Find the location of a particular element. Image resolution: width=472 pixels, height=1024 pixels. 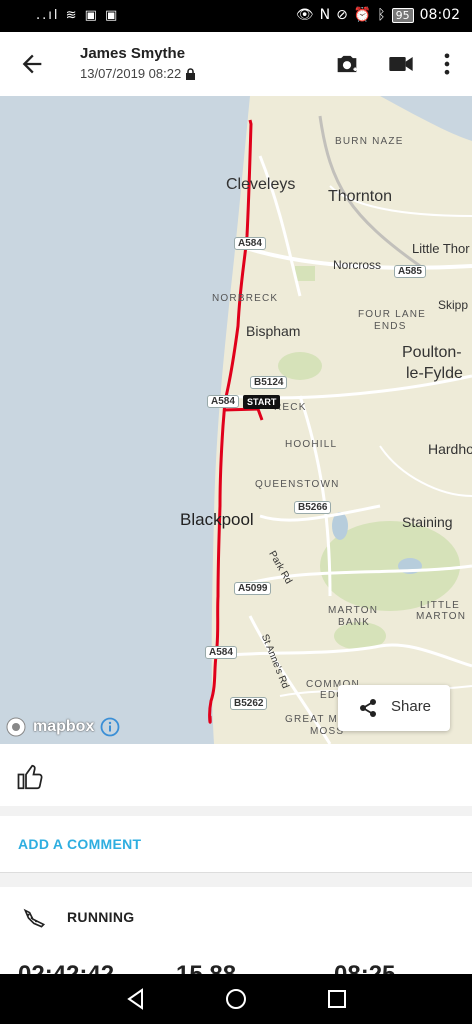

add-comment-label: ADD A COMMENT is located at coordinates (80, 844).